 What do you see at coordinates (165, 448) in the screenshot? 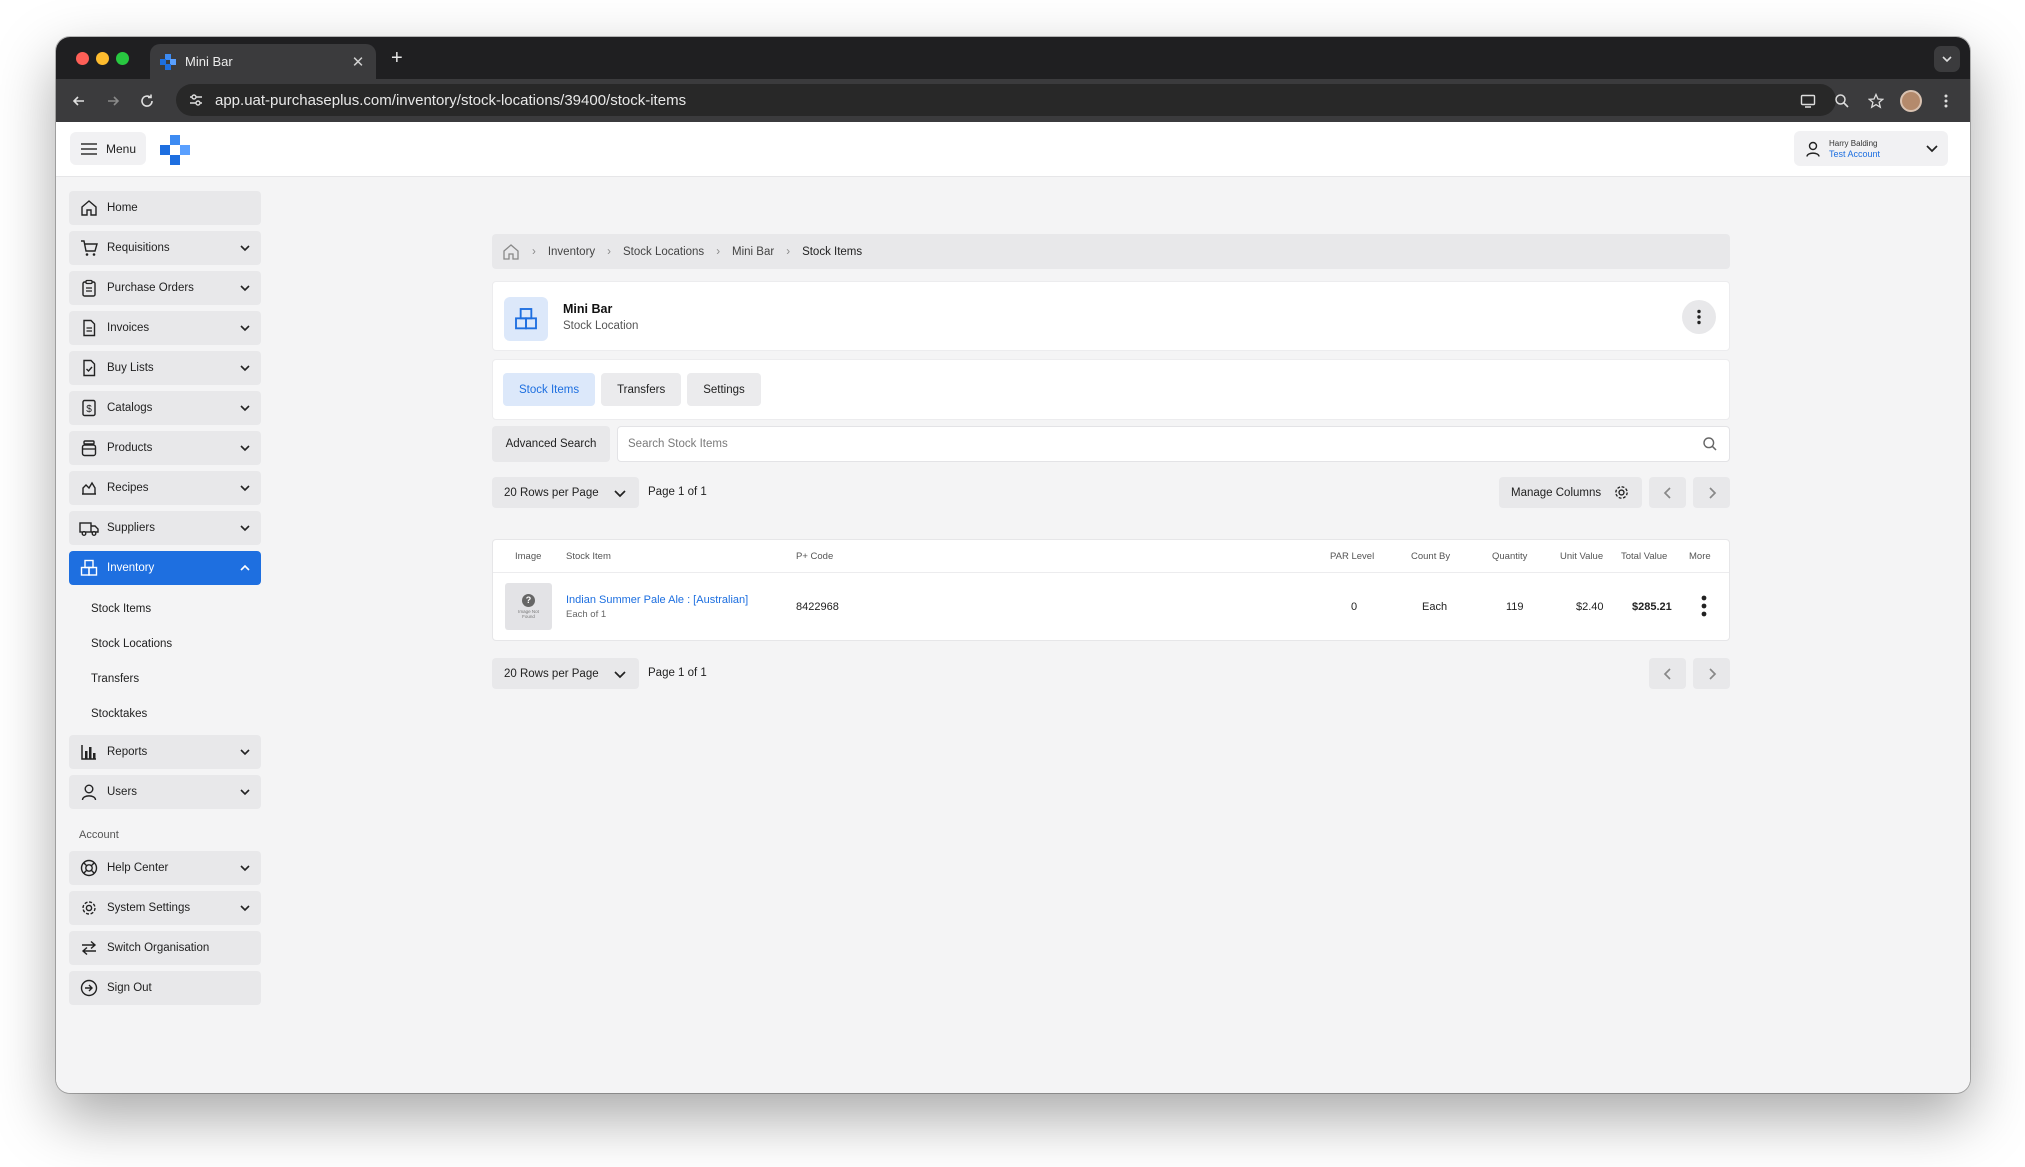
I see `sidebar-item-products: Products` at bounding box center [165, 448].